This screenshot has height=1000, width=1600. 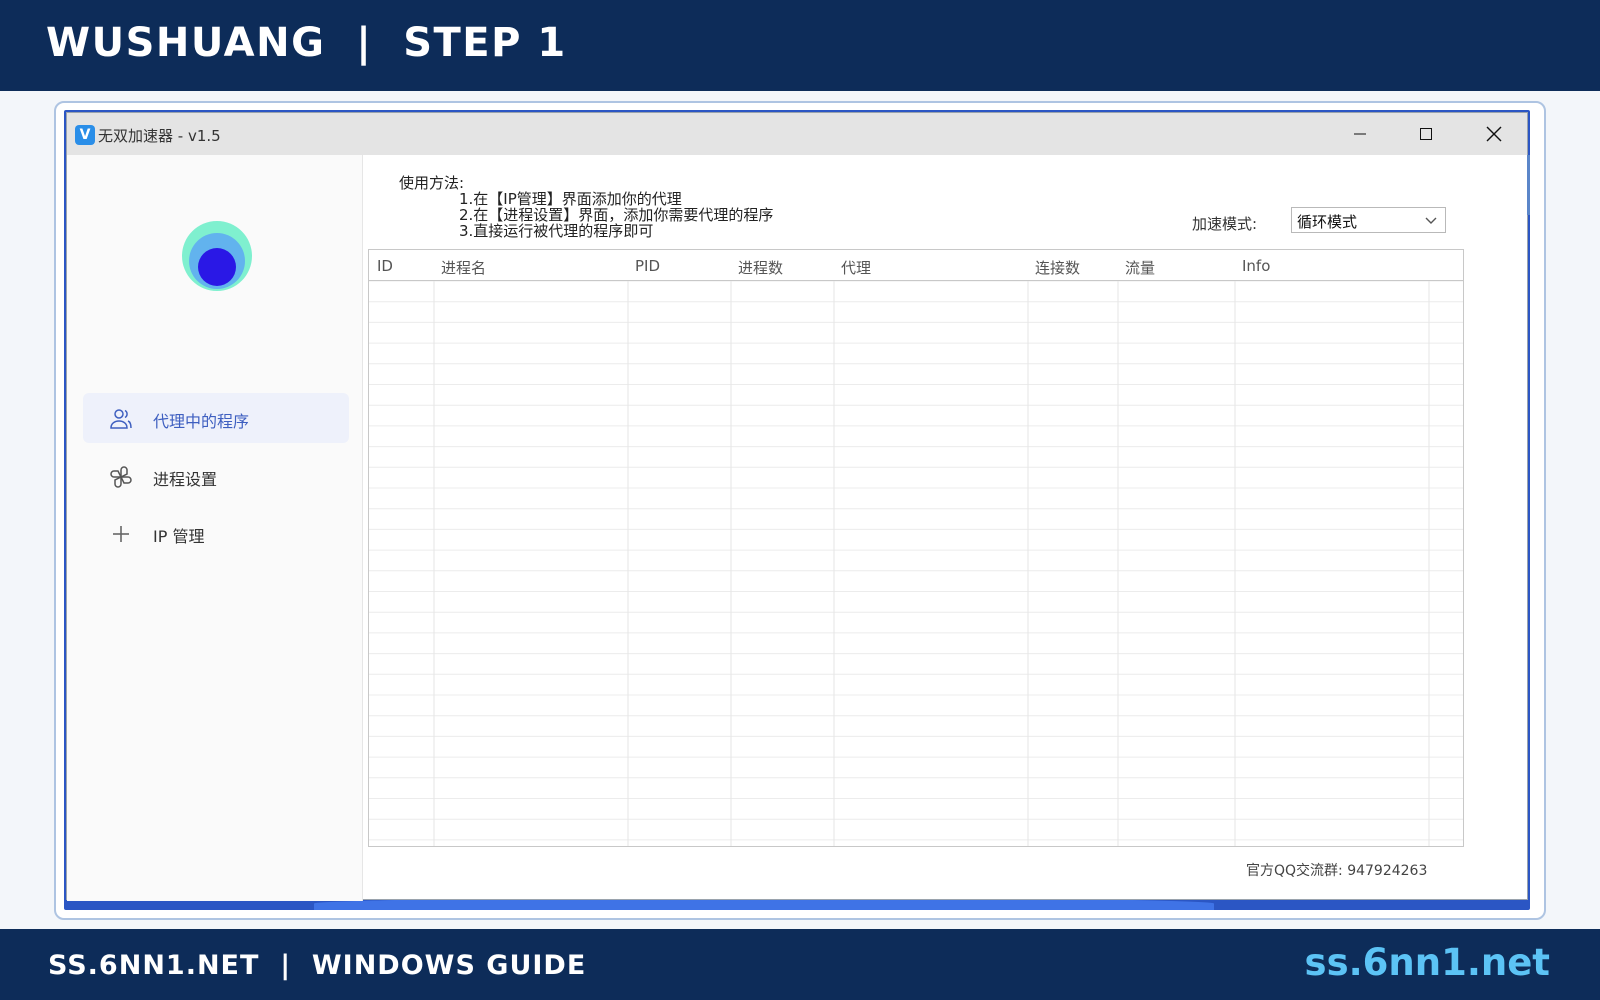 What do you see at coordinates (1057, 267) in the screenshot?
I see `column-header-connections: 连接数` at bounding box center [1057, 267].